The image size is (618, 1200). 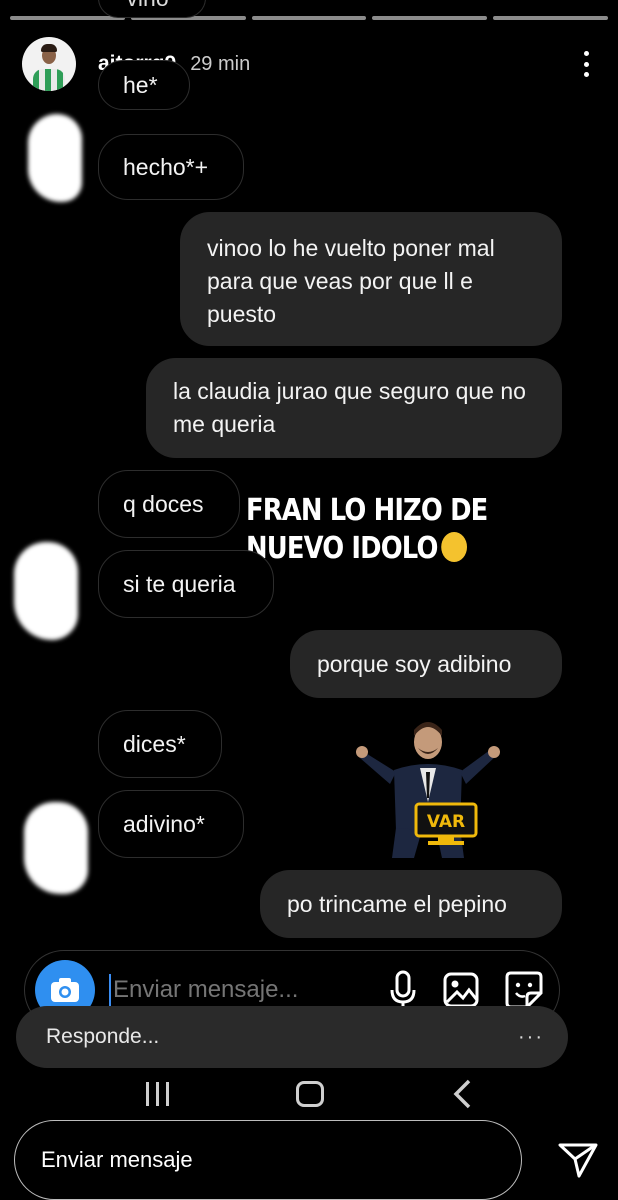 I want to click on user-avatar, so click(x=49, y=64).